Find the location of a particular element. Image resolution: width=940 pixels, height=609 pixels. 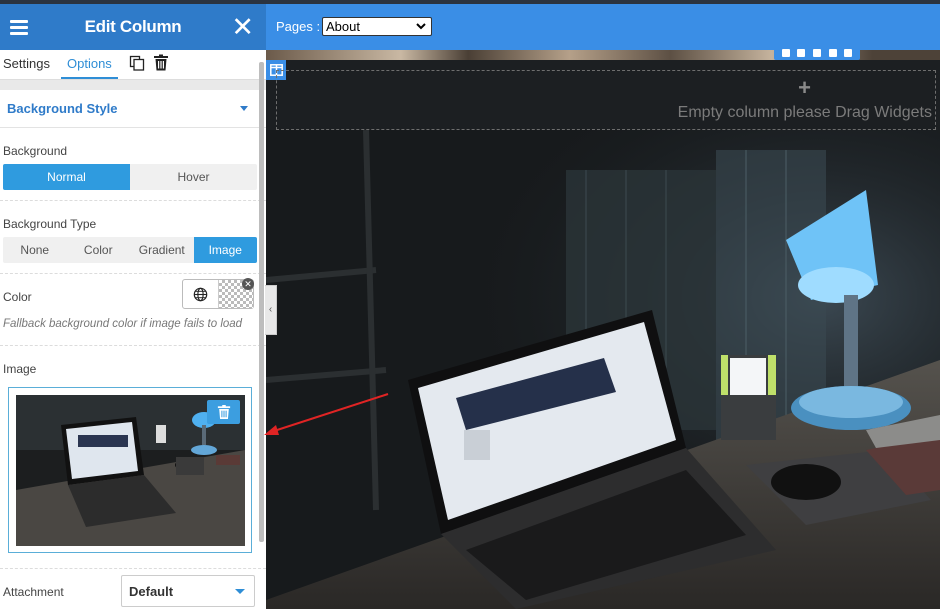

annotation-arrow-icon is located at coordinates (326, 414).